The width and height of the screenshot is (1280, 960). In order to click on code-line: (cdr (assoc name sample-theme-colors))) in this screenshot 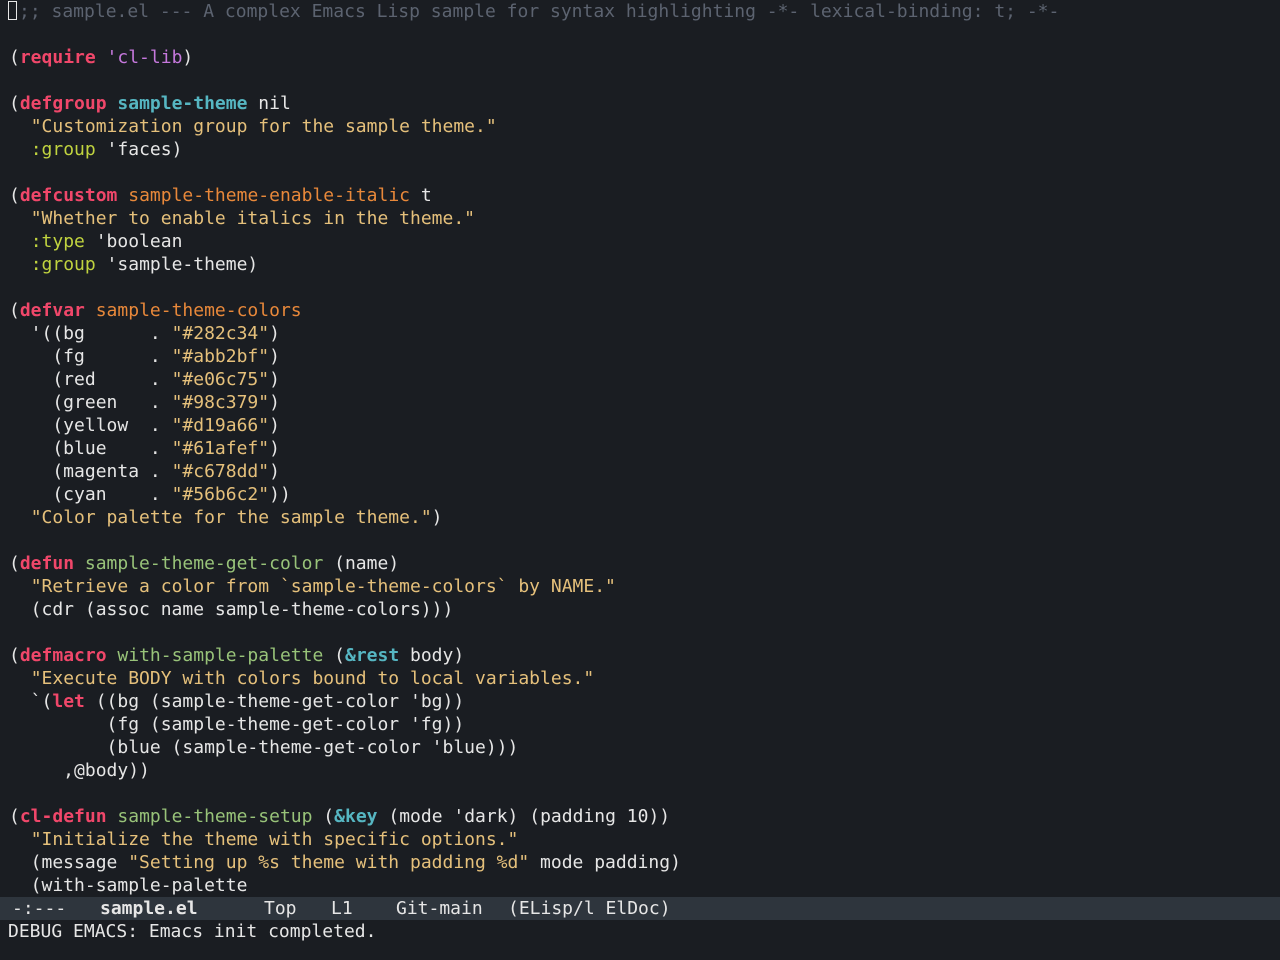, I will do `click(231, 609)`.